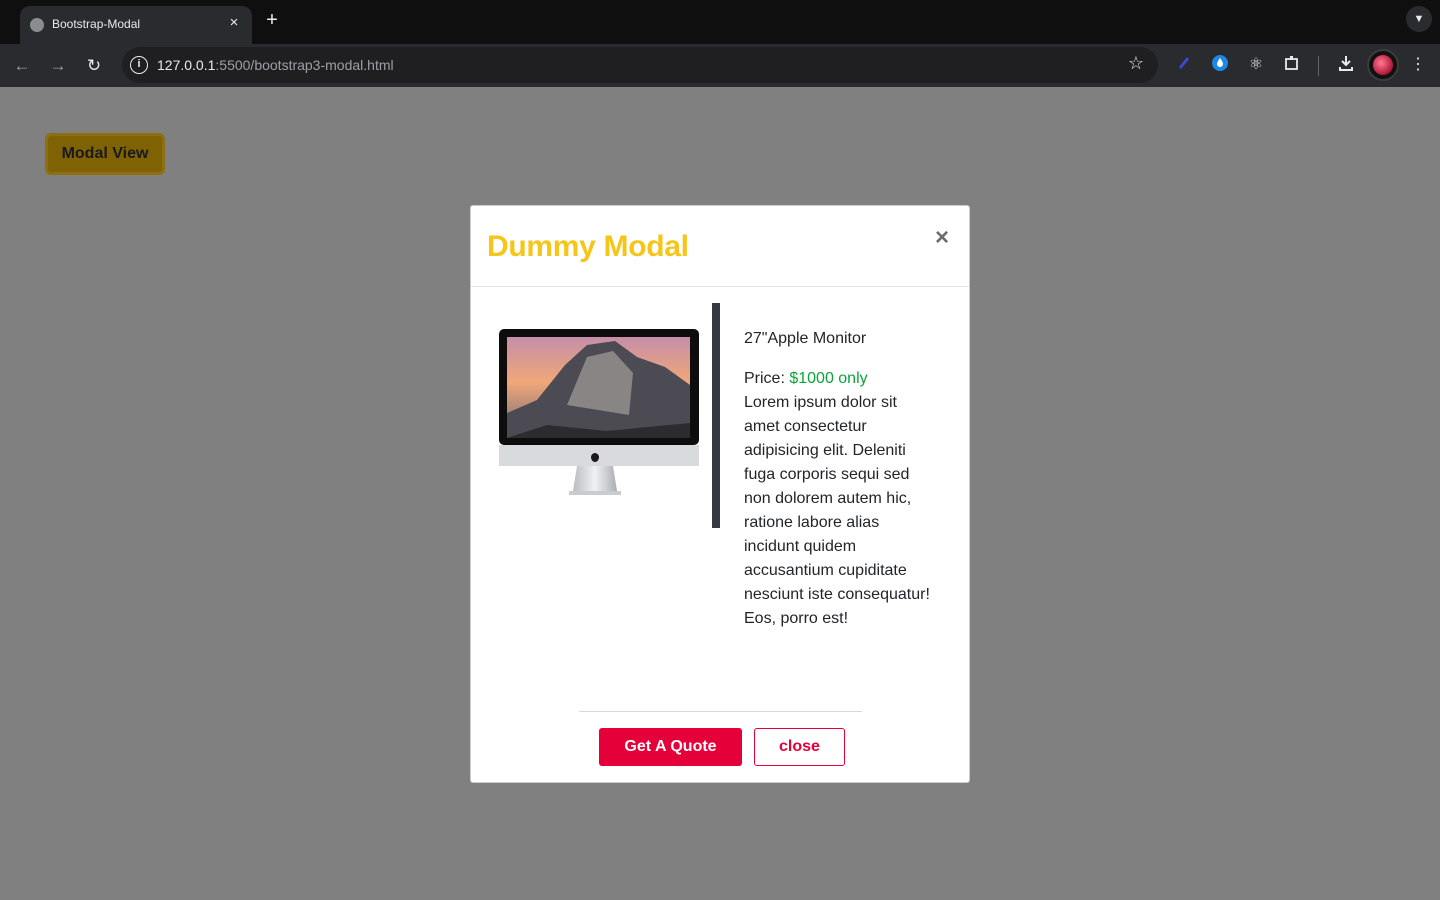  I want to click on price-line: Price: $1000 only, so click(839, 379).